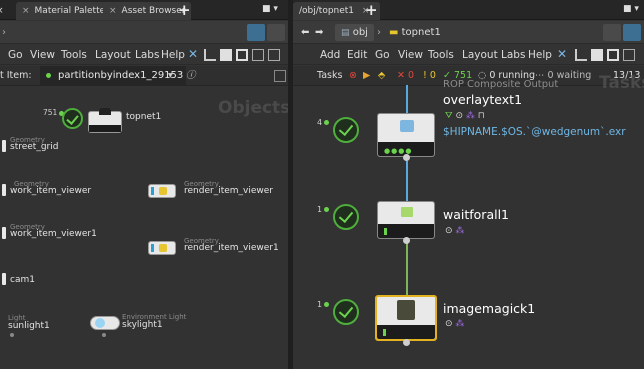 The width and height of the screenshot is (644, 369). Describe the element at coordinates (327, 11) in the screenshot. I see `tab-label: /obj/topnet1` at that location.